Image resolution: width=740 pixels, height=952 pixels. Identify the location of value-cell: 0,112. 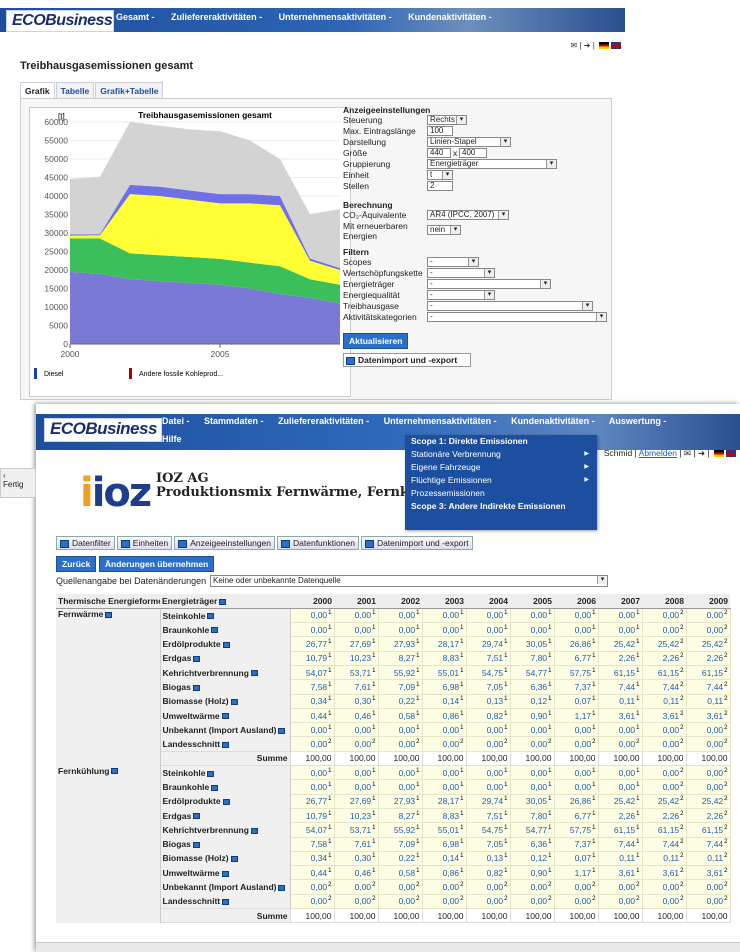
(708, 701).